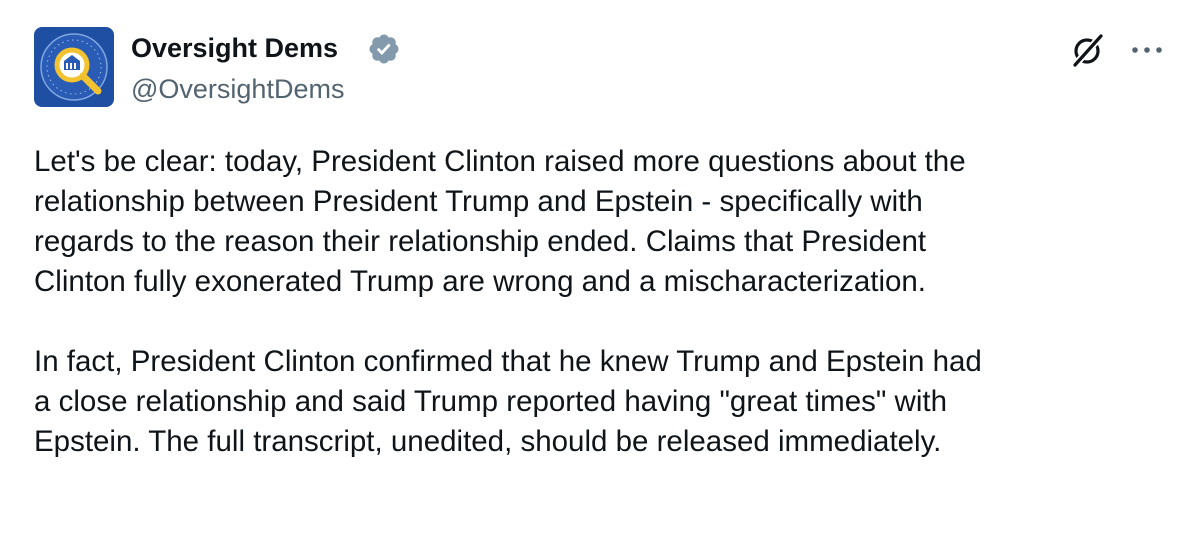 Image resolution: width=1202 pixels, height=540 pixels. I want to click on verified-badge-icon, so click(384, 49).